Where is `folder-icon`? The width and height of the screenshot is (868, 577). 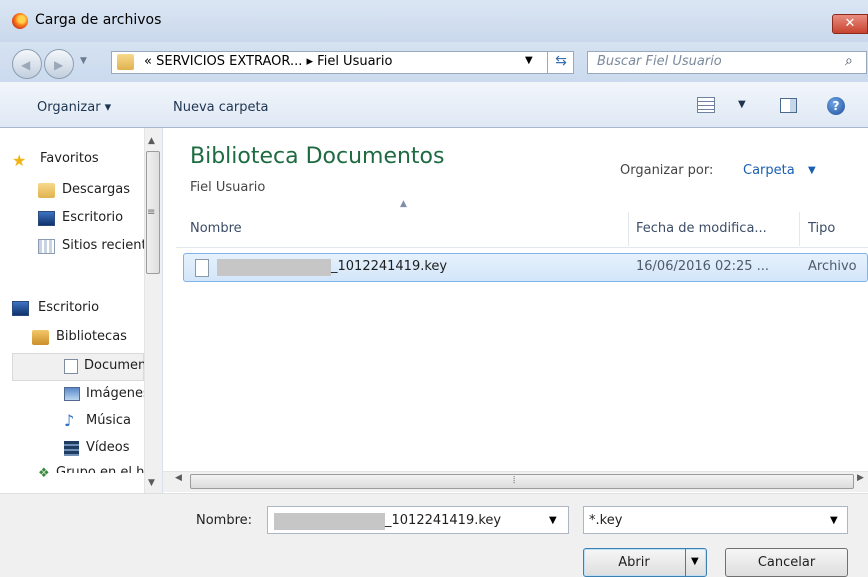 folder-icon is located at coordinates (125, 62).